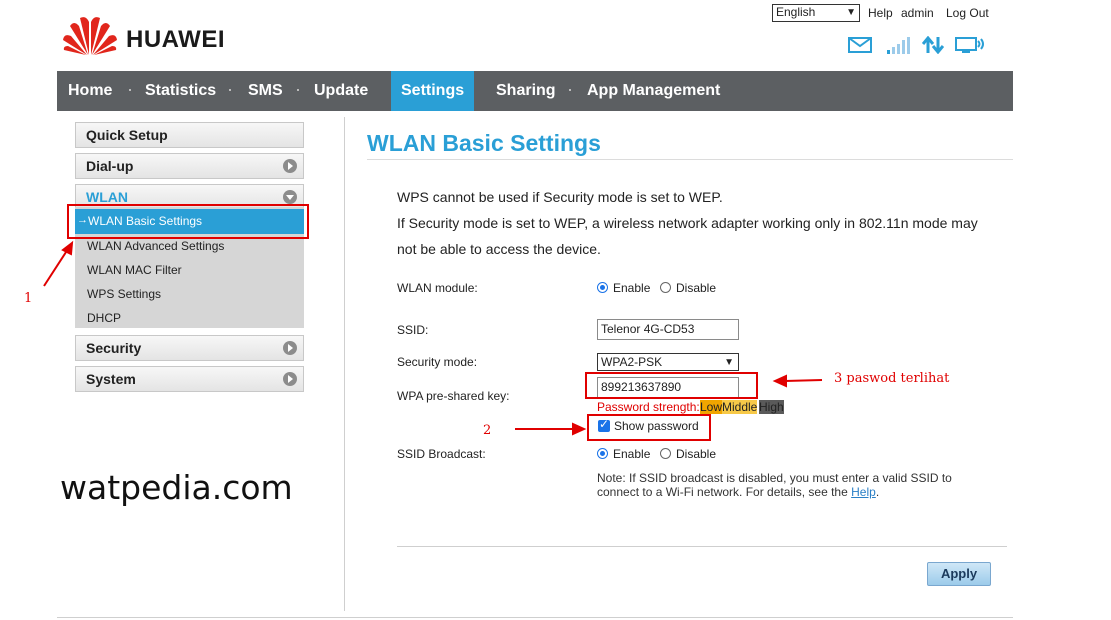 This screenshot has width=1111, height=620. I want to click on annotation-label-3: 3 paswod terlihat, so click(892, 378).